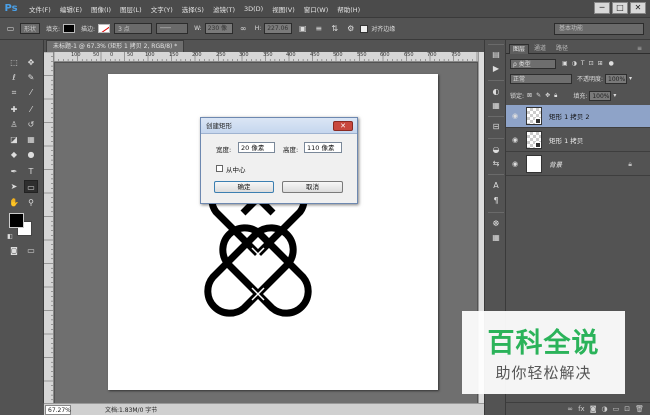  Describe the element at coordinates (583, 63) in the screenshot. I see `filter-type-icon: T` at that location.